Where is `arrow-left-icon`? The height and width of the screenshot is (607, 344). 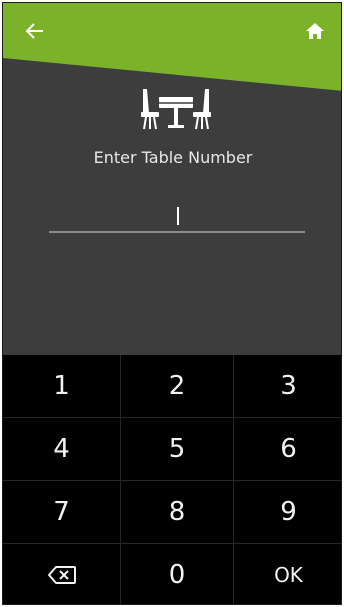 arrow-left-icon is located at coordinates (34, 31).